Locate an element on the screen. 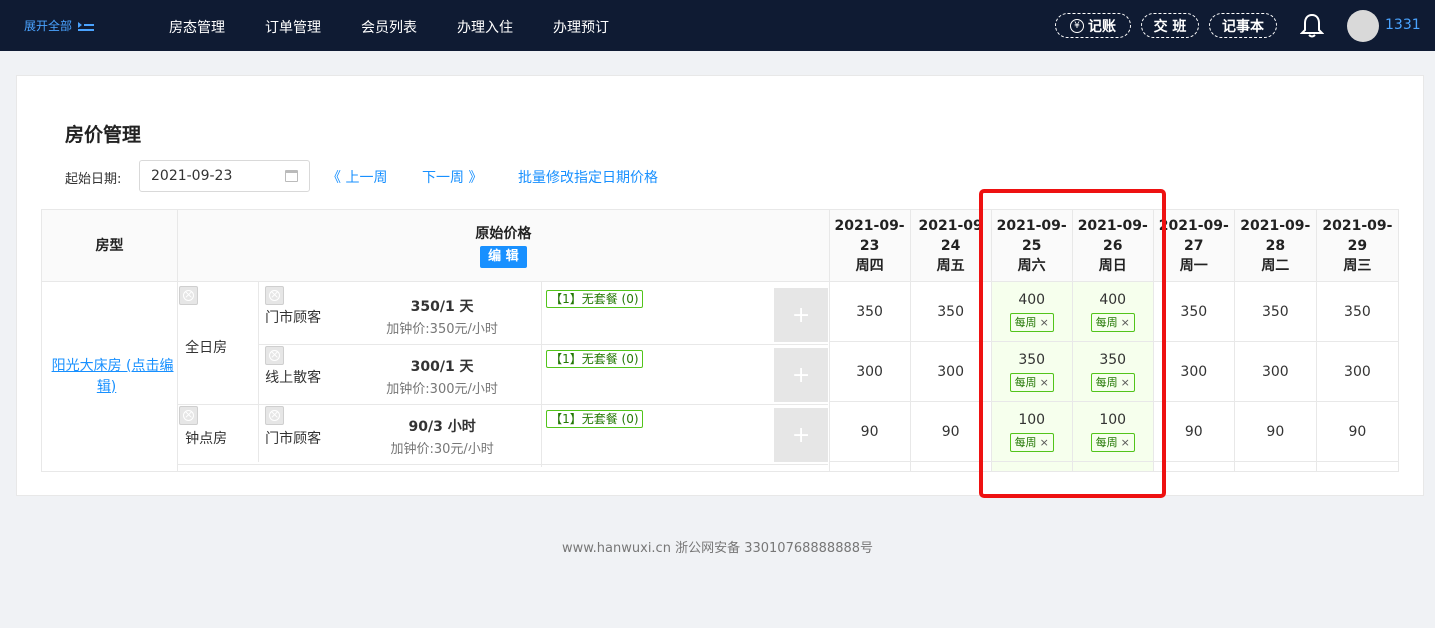 This screenshot has height=628, width=1435. notepad-button: 记事本 is located at coordinates (1243, 25).